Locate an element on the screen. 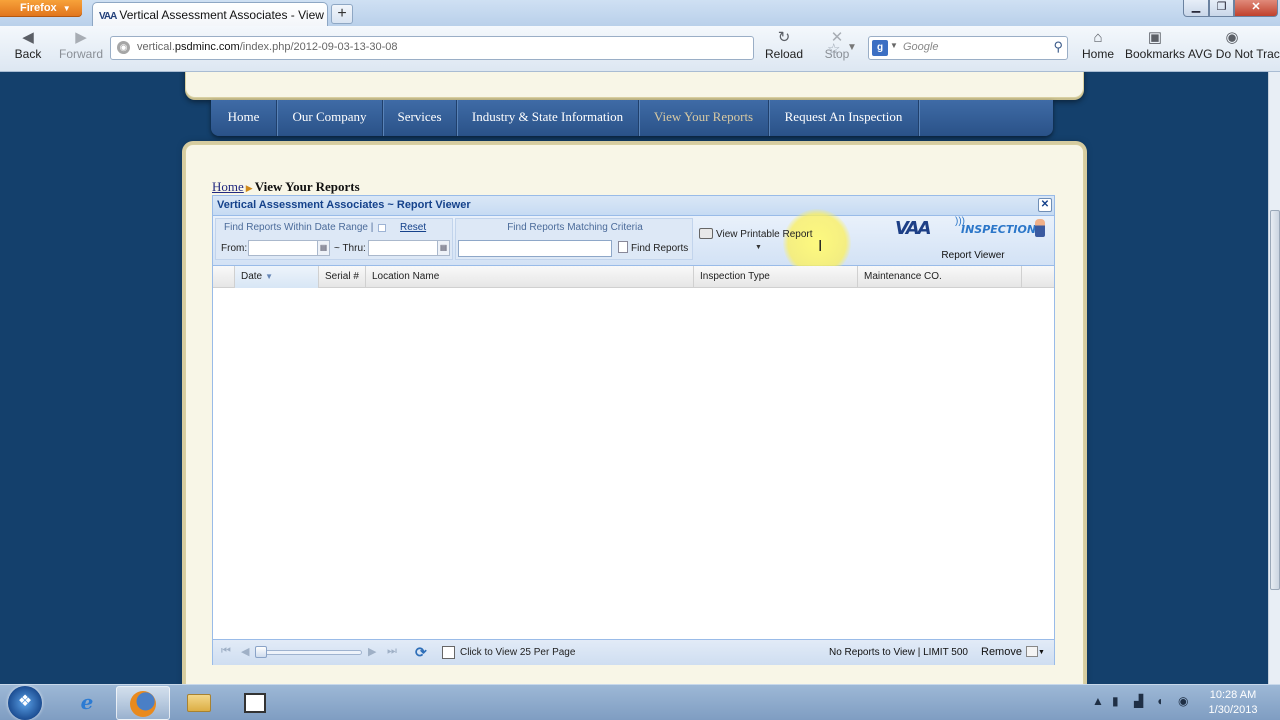 The width and height of the screenshot is (1280, 720). scrollbar-thumb is located at coordinates (1275, 400).